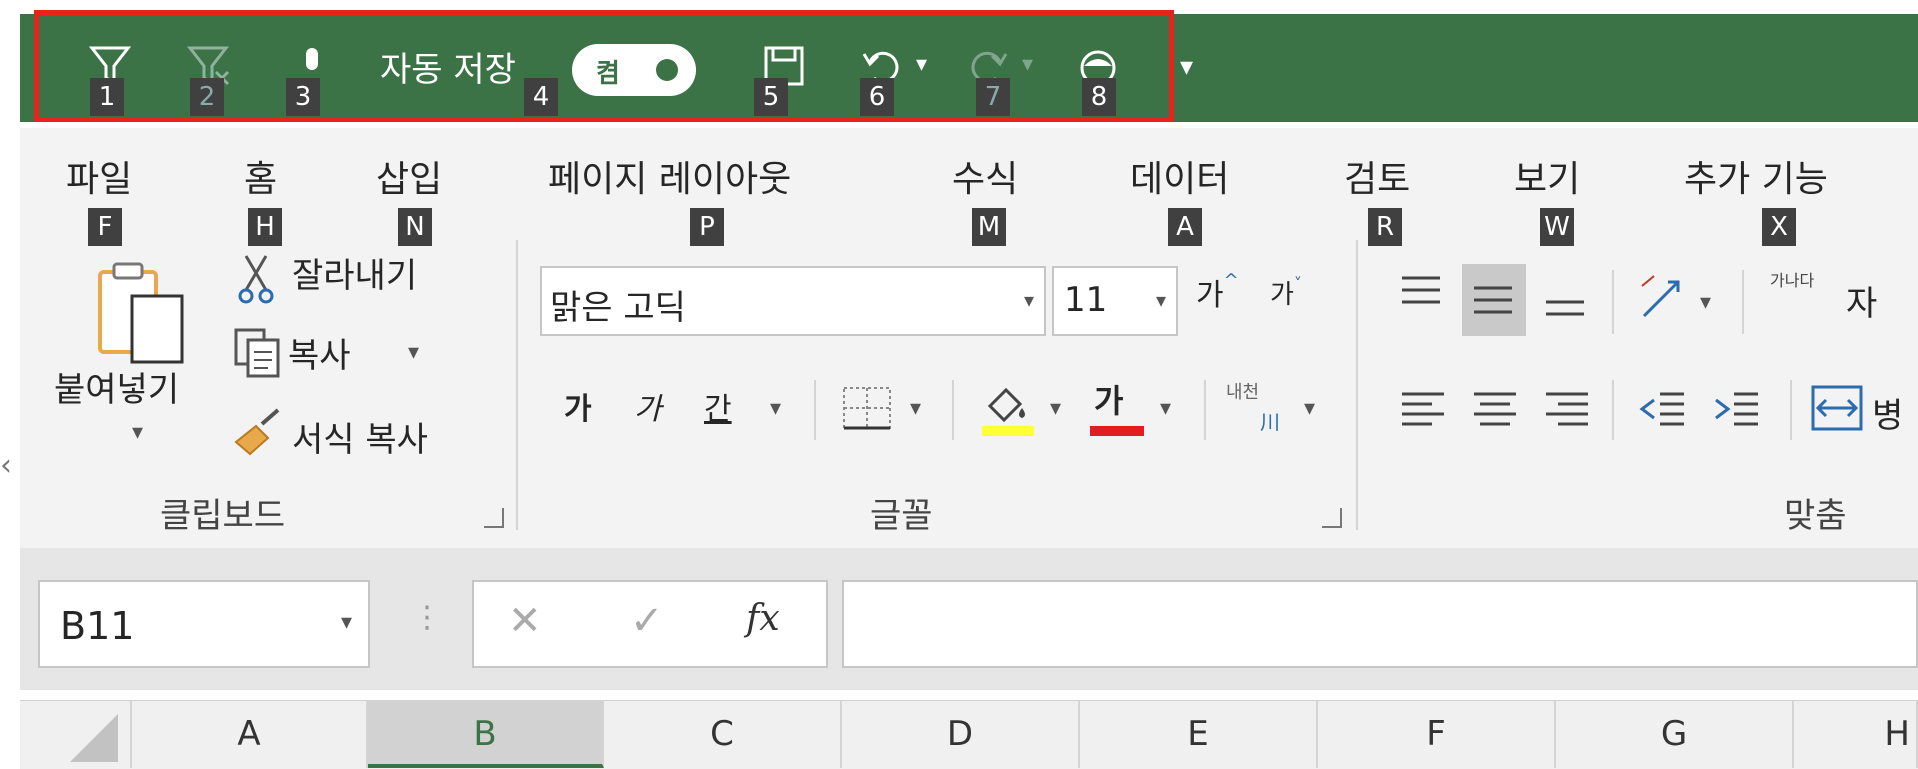 The height and width of the screenshot is (769, 1918). I want to click on font-color-swatch, so click(1117, 431).